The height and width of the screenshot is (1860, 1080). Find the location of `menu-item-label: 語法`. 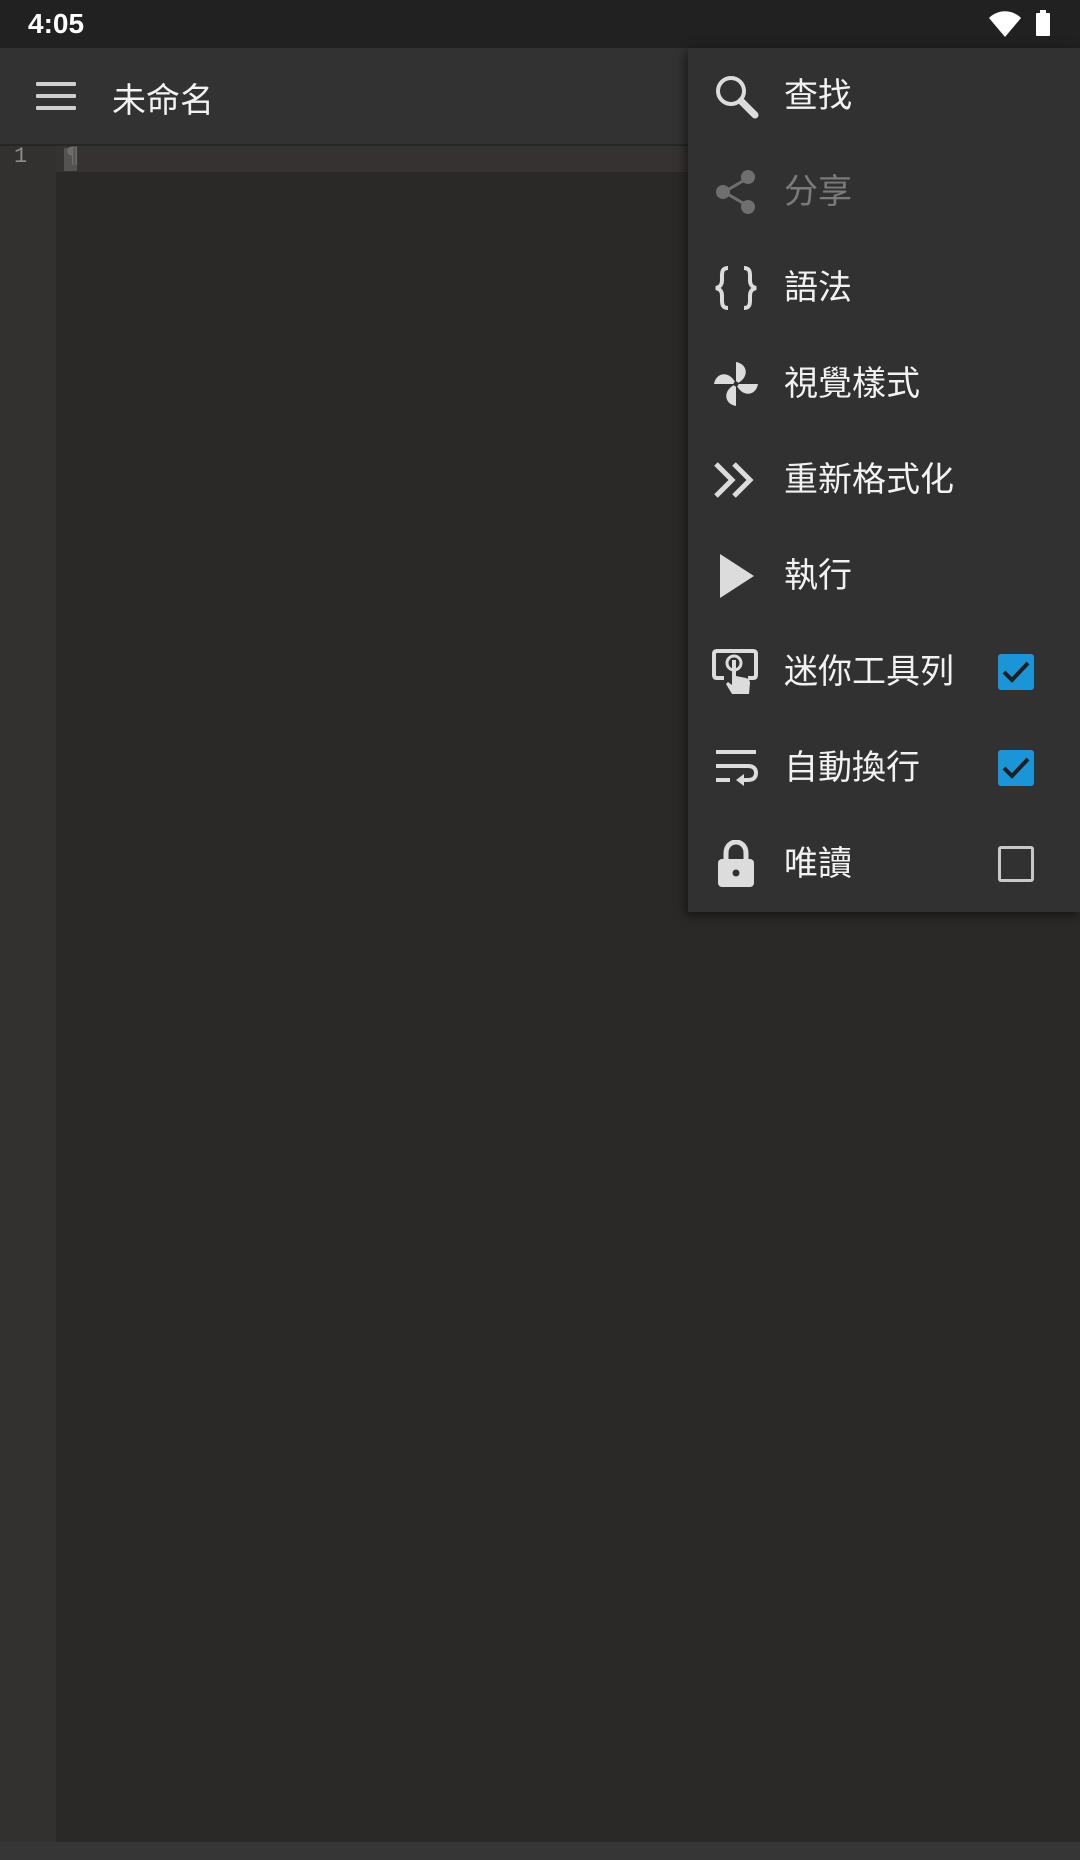

menu-item-label: 語法 is located at coordinates (818, 288).